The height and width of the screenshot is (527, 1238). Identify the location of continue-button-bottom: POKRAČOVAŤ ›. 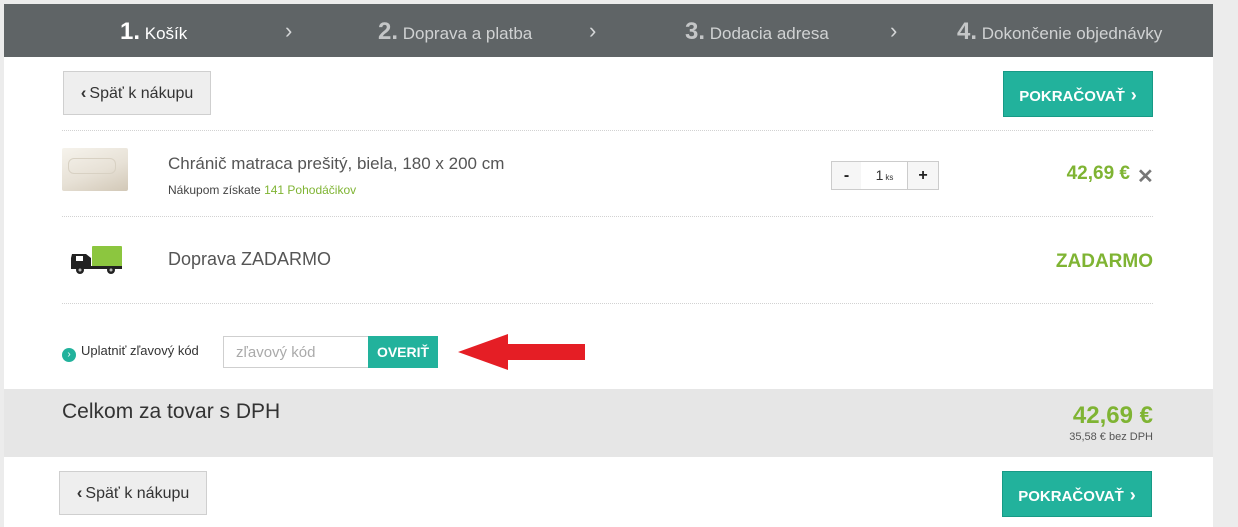
(1077, 494).